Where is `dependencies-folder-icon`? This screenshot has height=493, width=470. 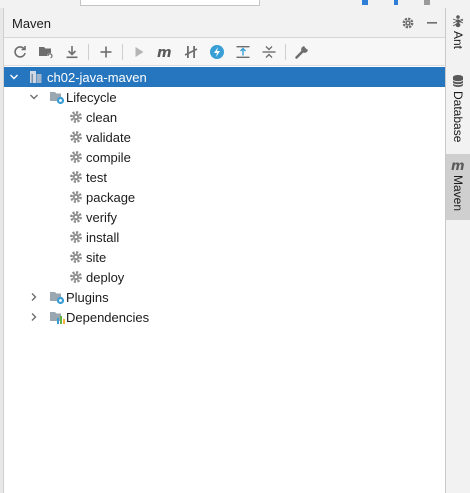 dependencies-folder-icon is located at coordinates (57, 317).